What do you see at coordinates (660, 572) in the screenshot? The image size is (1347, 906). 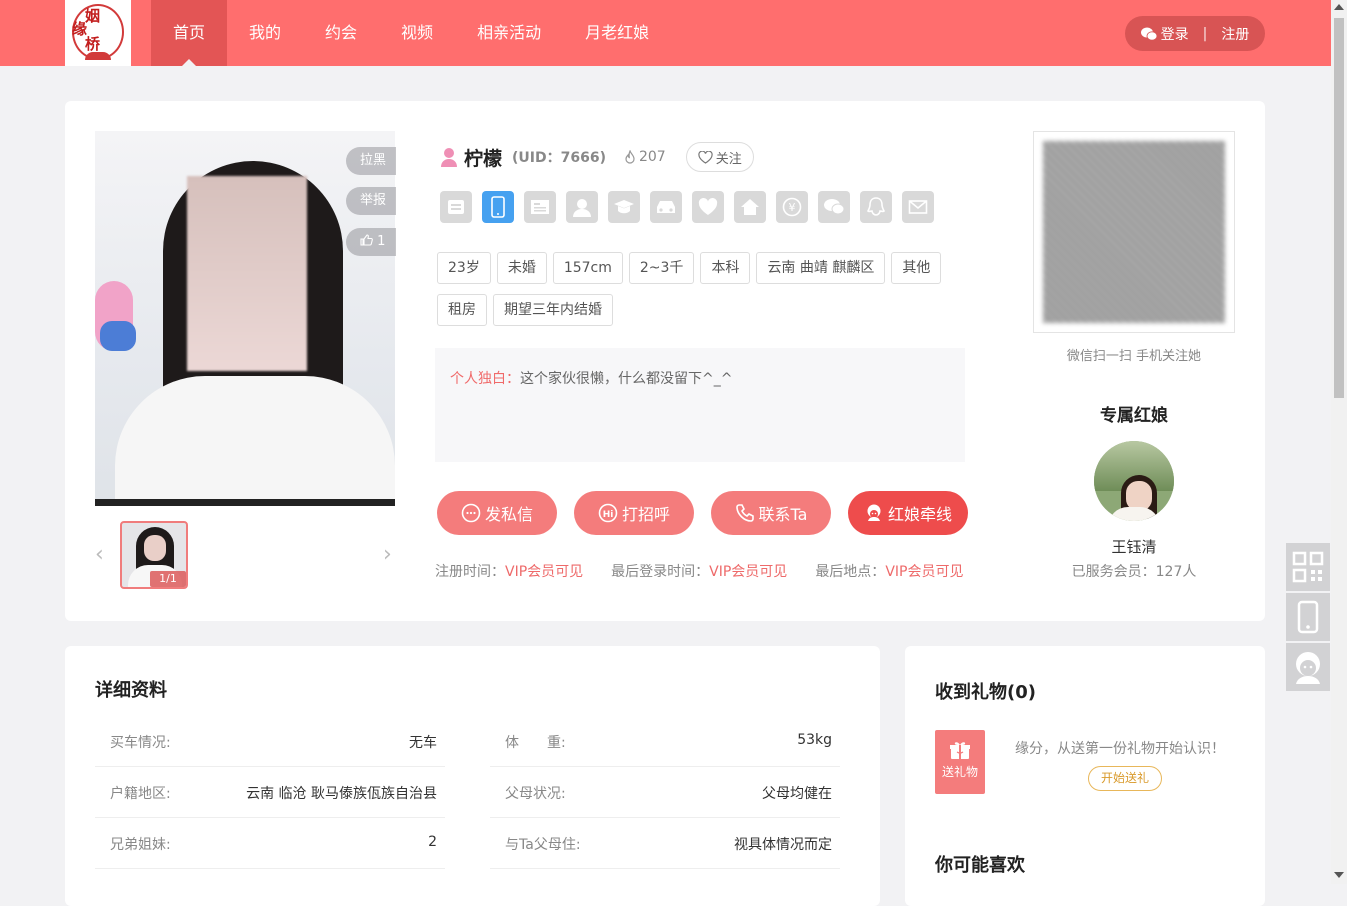 I see `last-login-key: 最后登录时间：` at bounding box center [660, 572].